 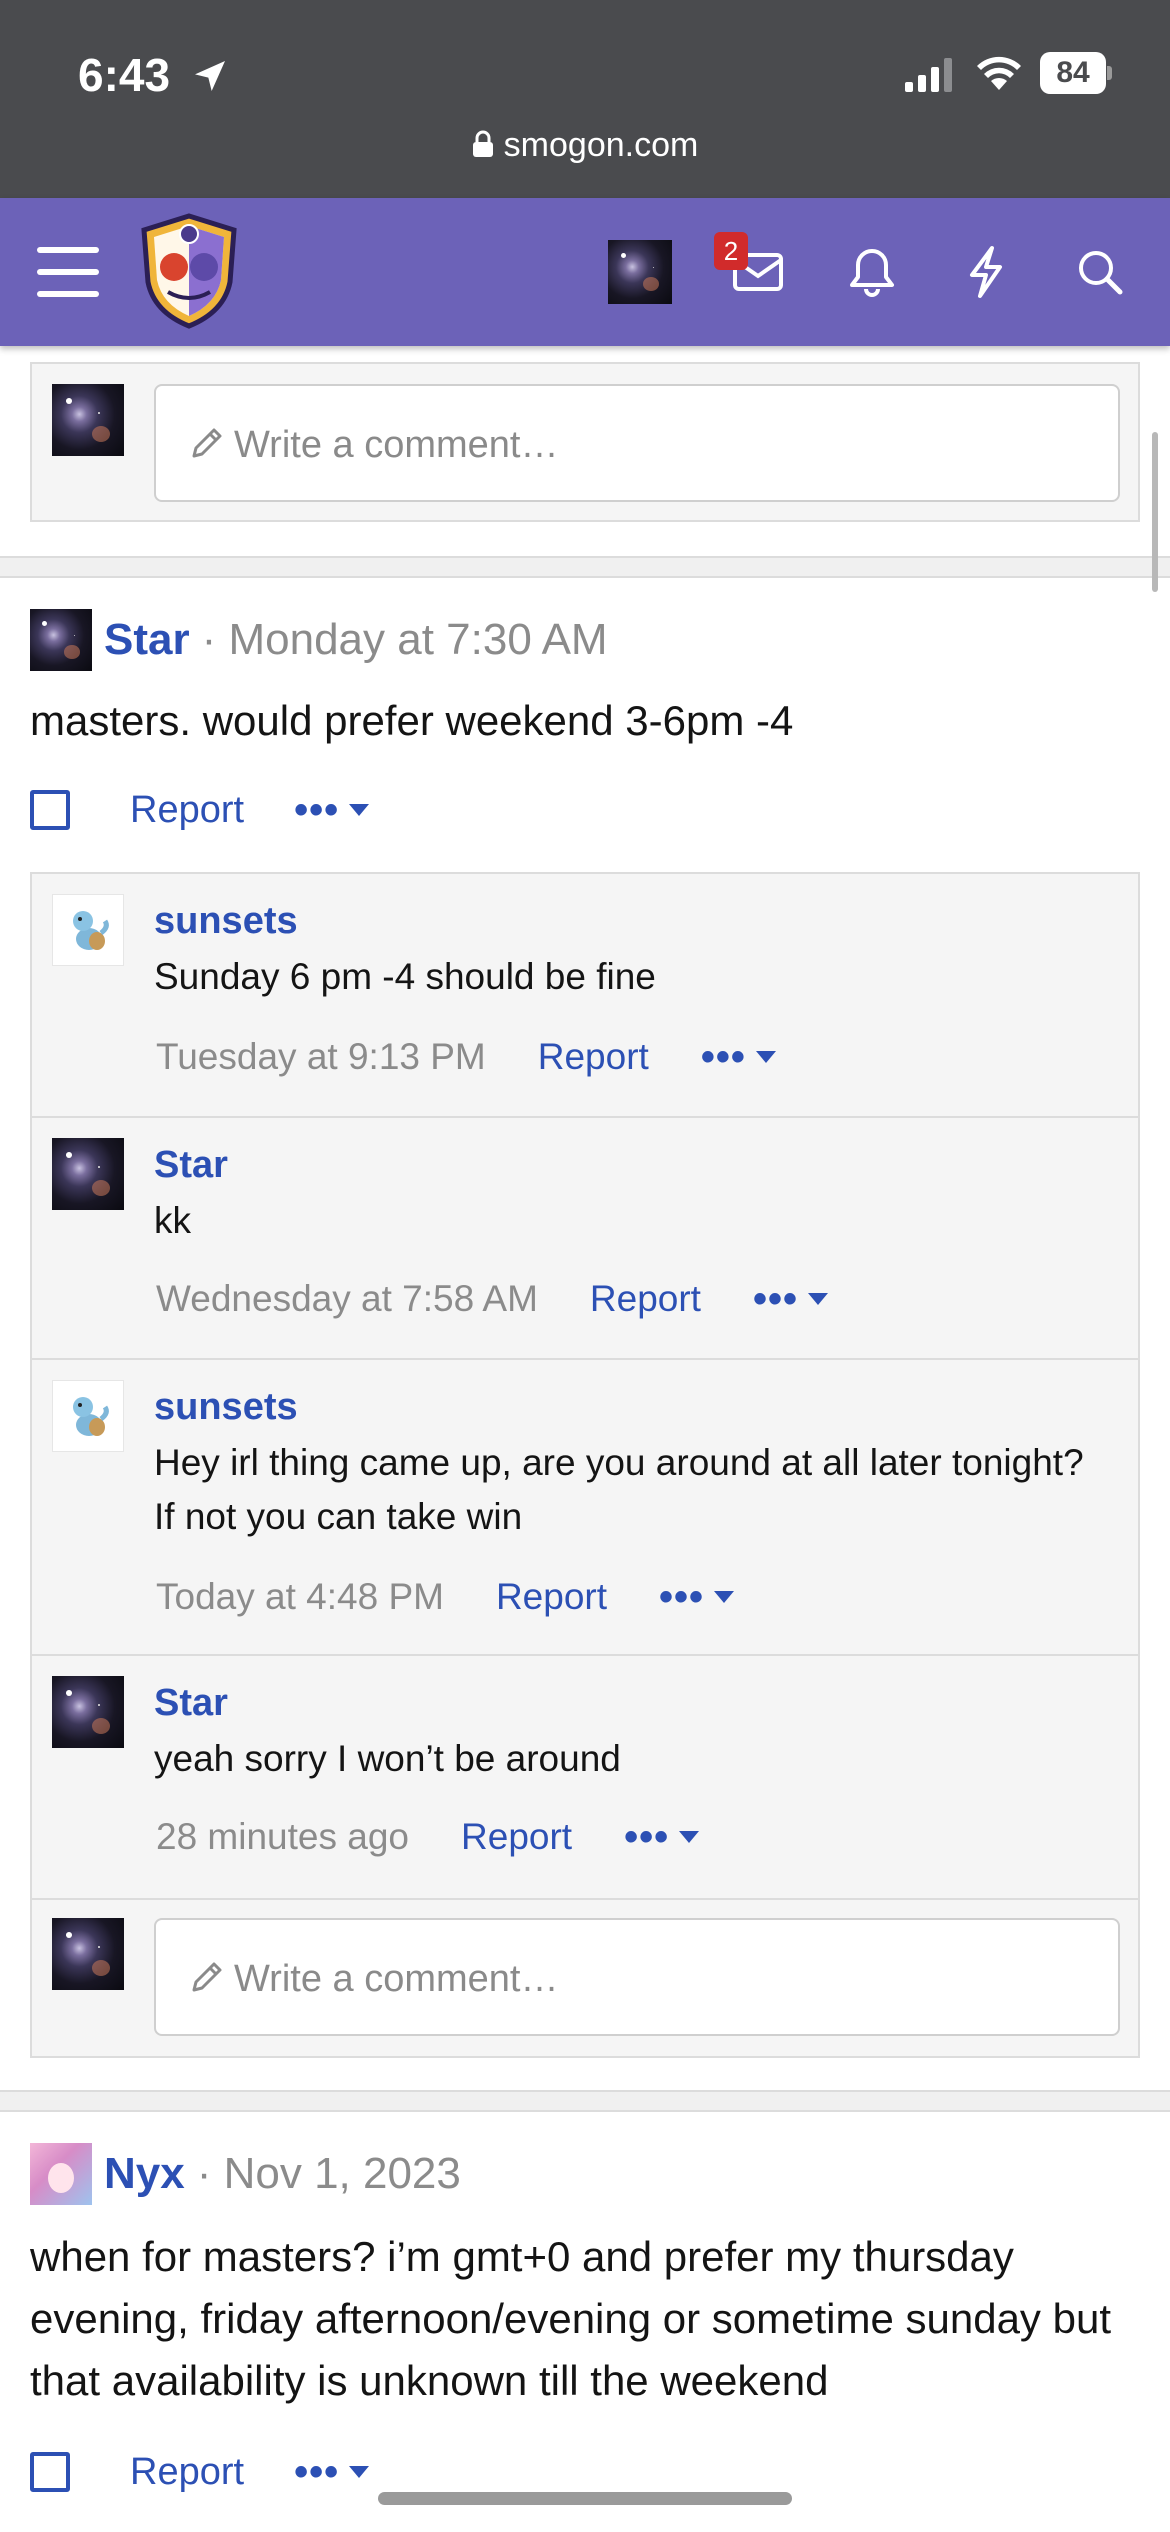 What do you see at coordinates (172, 1220) in the screenshot?
I see `reply-text: kk` at bounding box center [172, 1220].